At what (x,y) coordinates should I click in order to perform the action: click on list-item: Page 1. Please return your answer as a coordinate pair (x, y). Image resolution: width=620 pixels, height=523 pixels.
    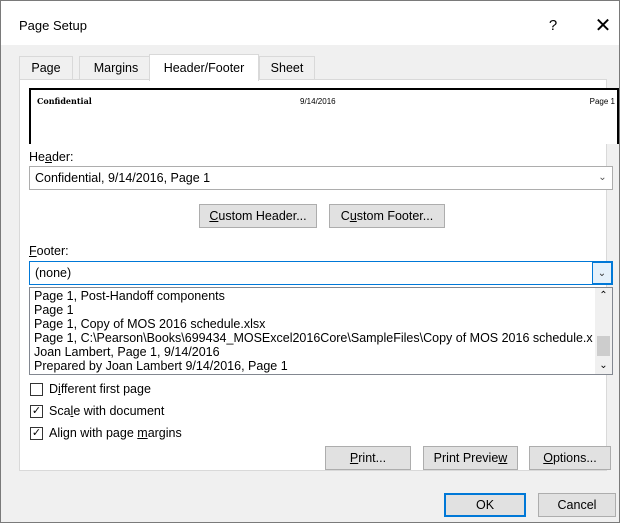
    Looking at the image, I should click on (54, 310).